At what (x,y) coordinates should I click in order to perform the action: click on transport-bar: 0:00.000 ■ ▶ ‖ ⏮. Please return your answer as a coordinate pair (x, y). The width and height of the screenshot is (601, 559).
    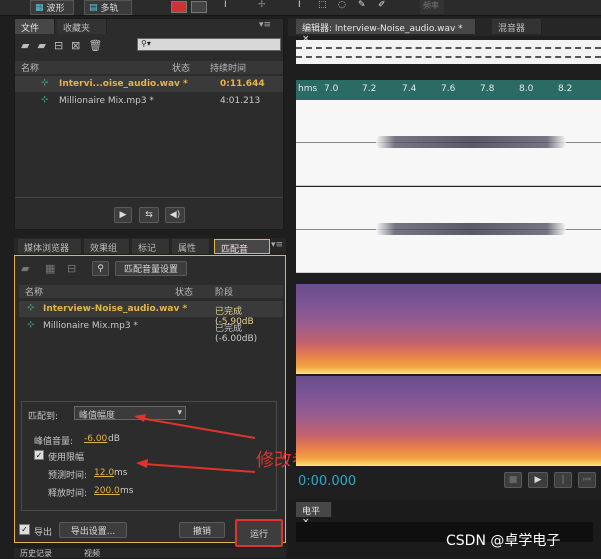
    Looking at the image, I should click on (444, 482).